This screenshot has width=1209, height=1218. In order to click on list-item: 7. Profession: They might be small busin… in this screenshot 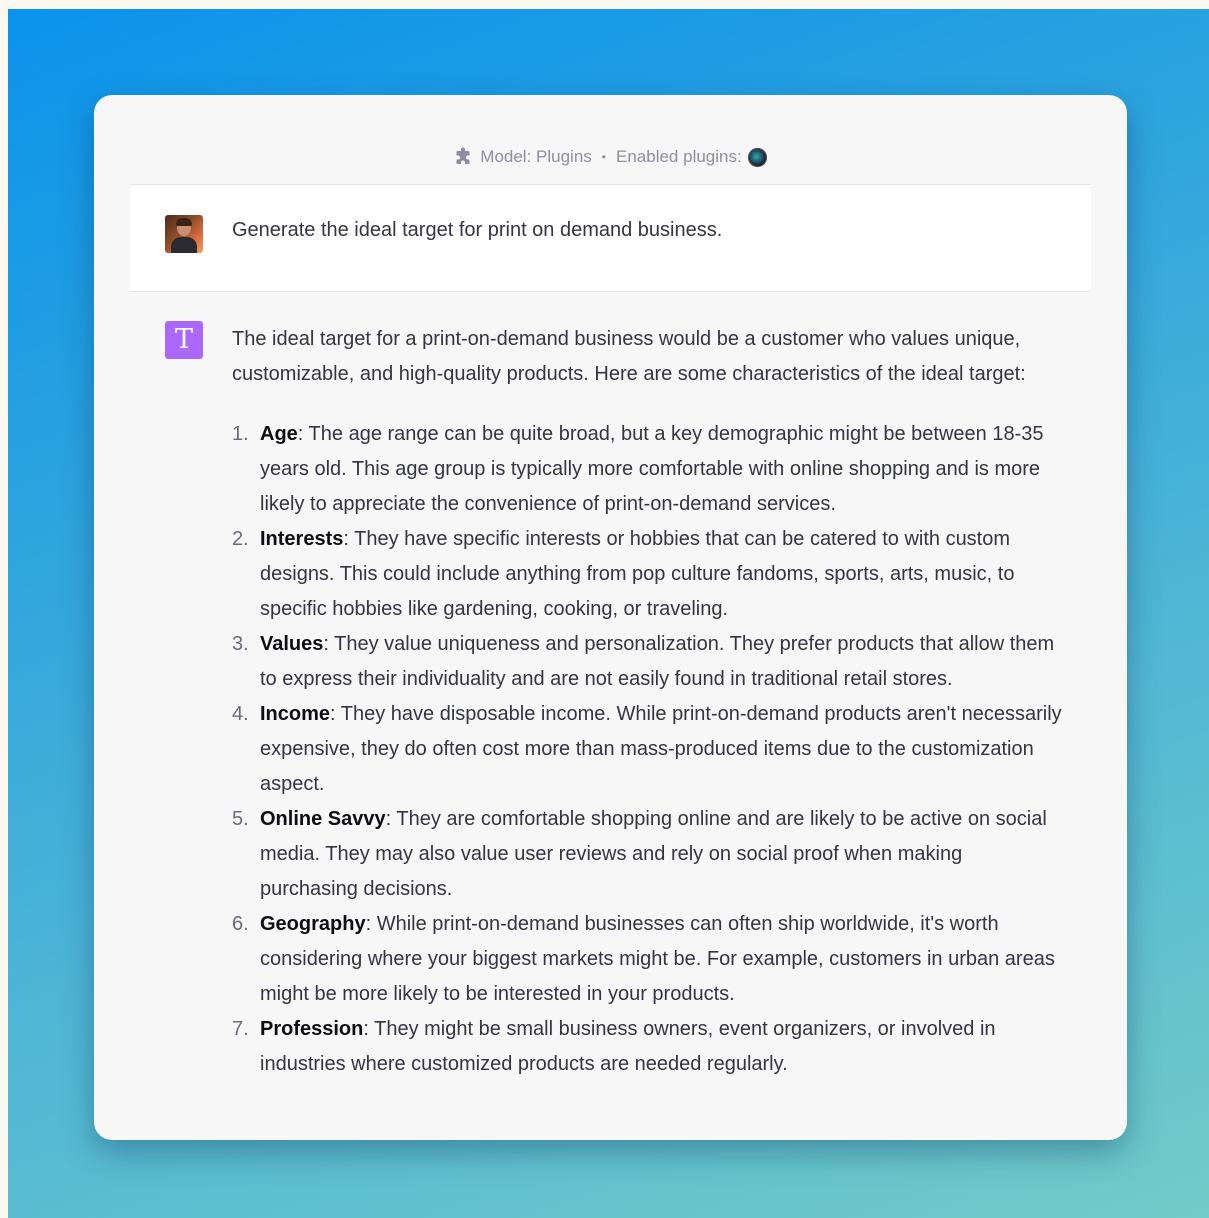, I will do `click(647, 1047)`.